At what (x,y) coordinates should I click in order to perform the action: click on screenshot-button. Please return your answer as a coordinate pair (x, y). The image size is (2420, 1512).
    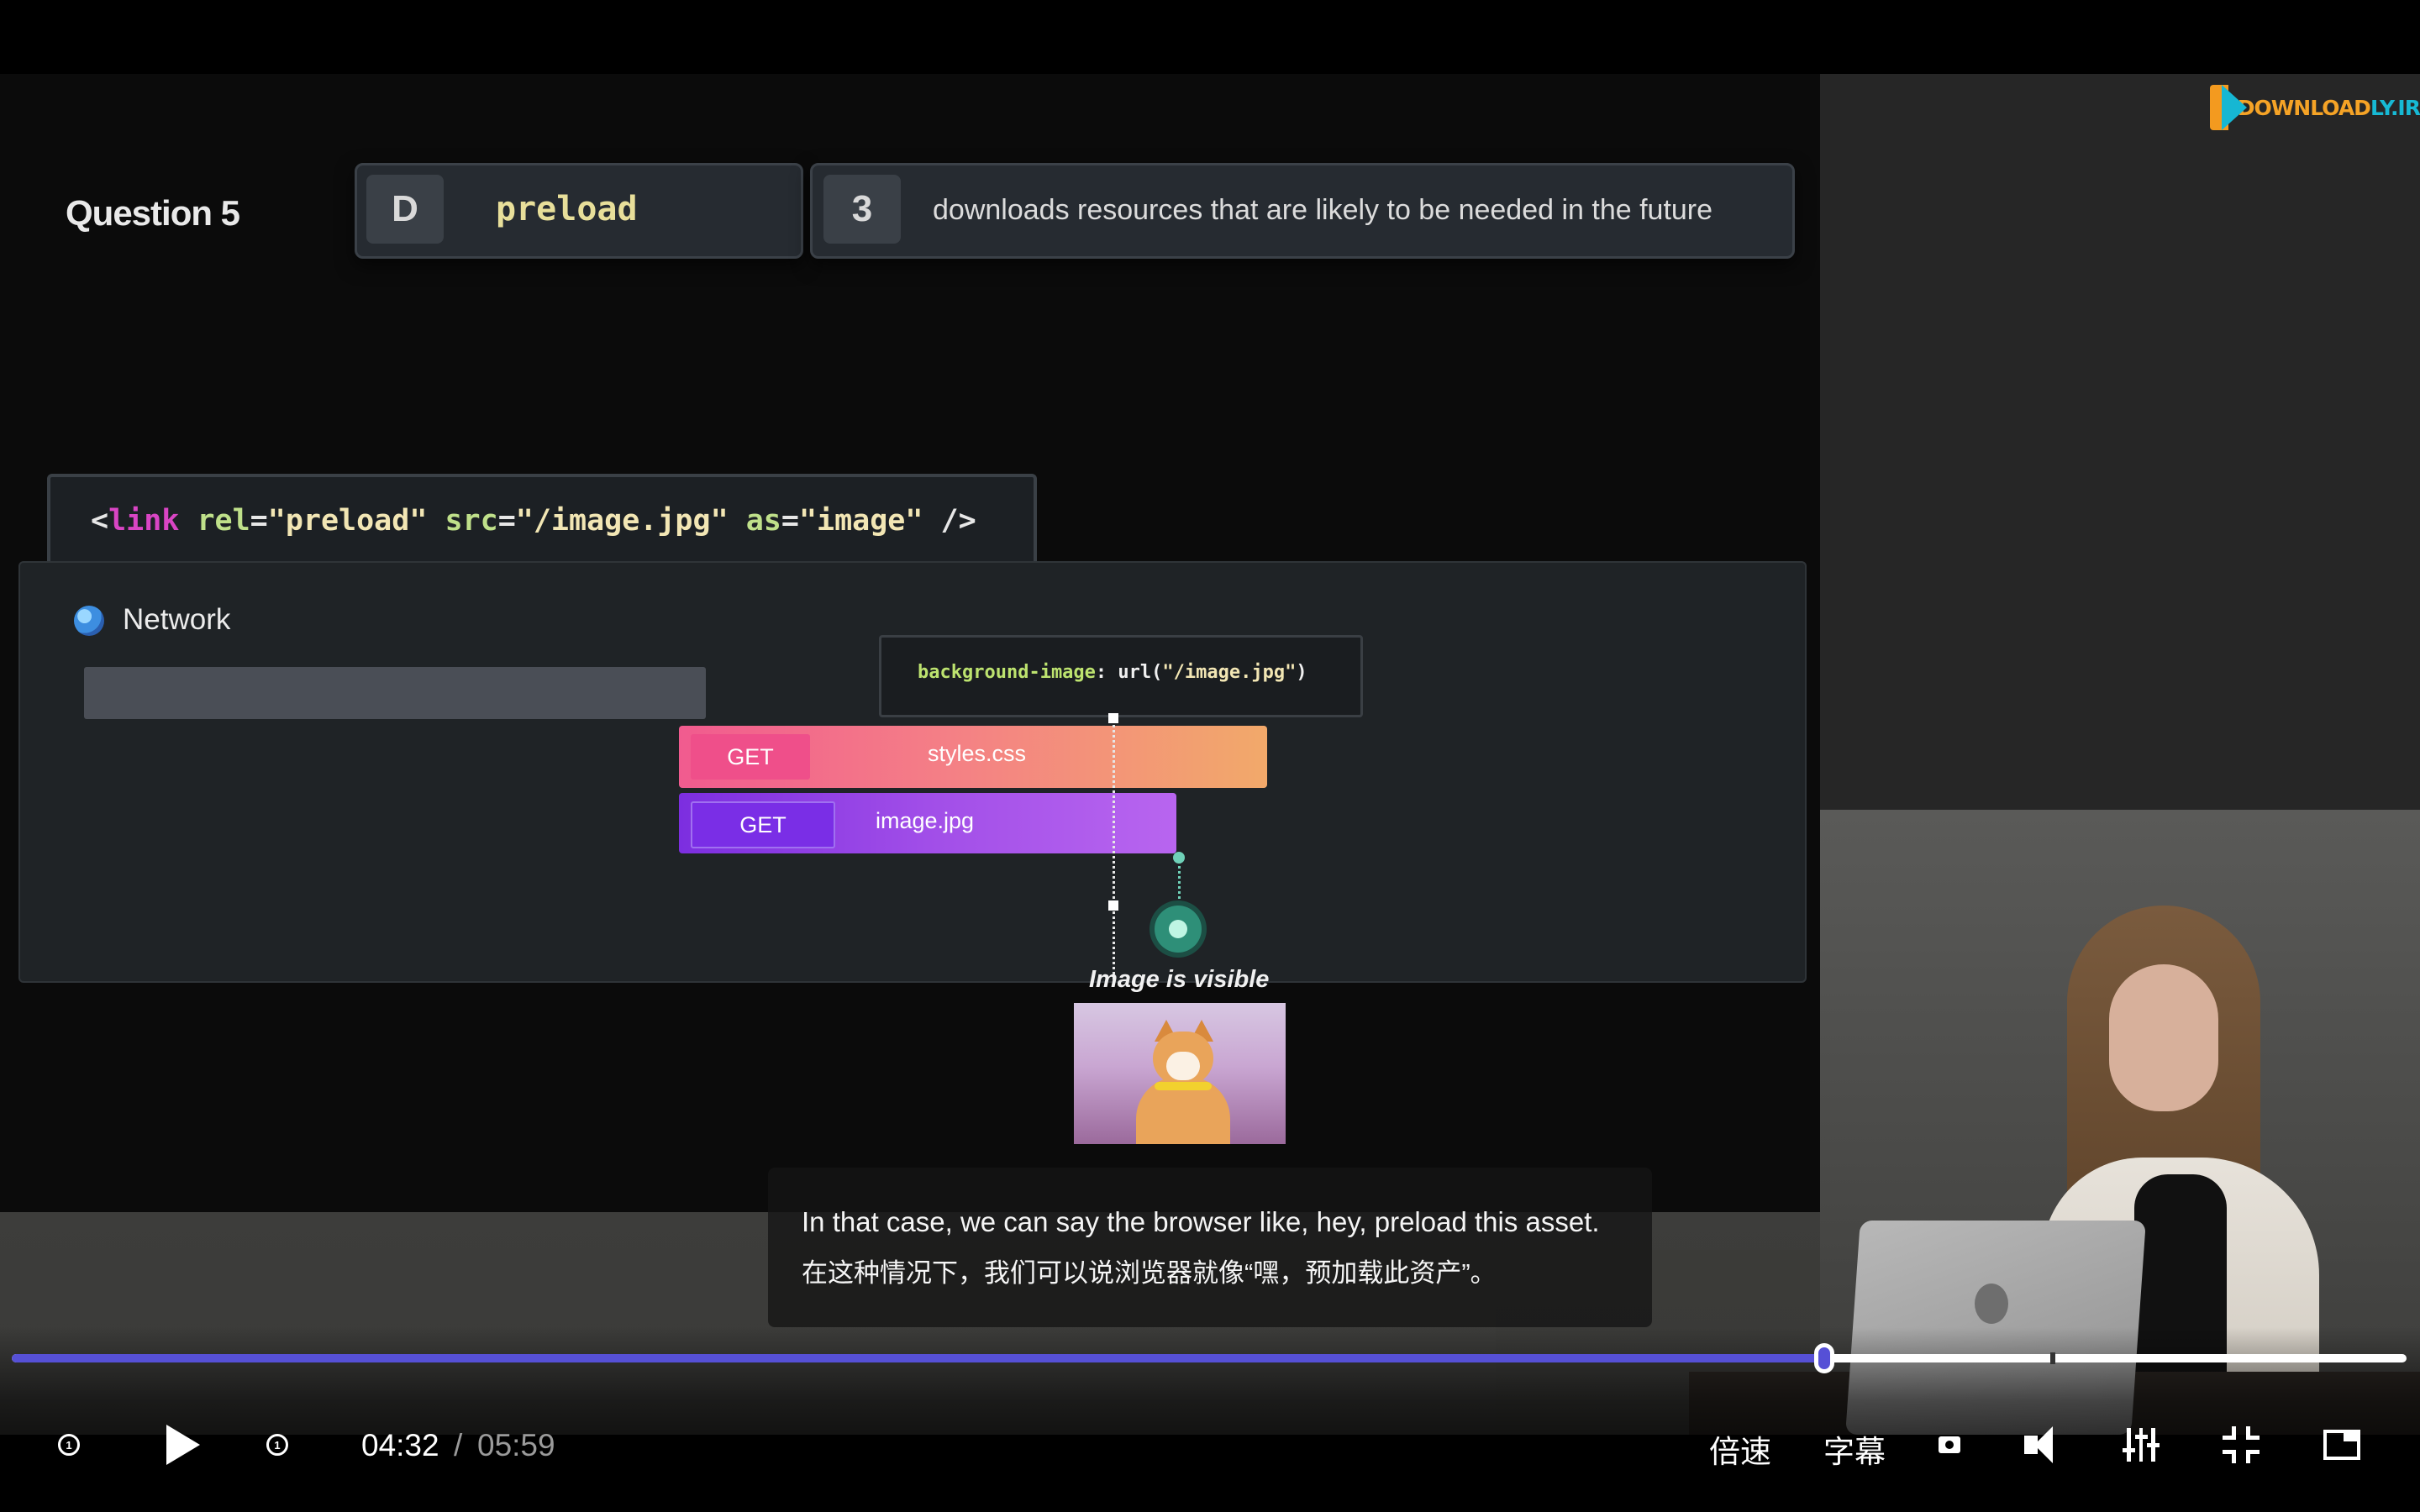
    Looking at the image, I should click on (1949, 1445).